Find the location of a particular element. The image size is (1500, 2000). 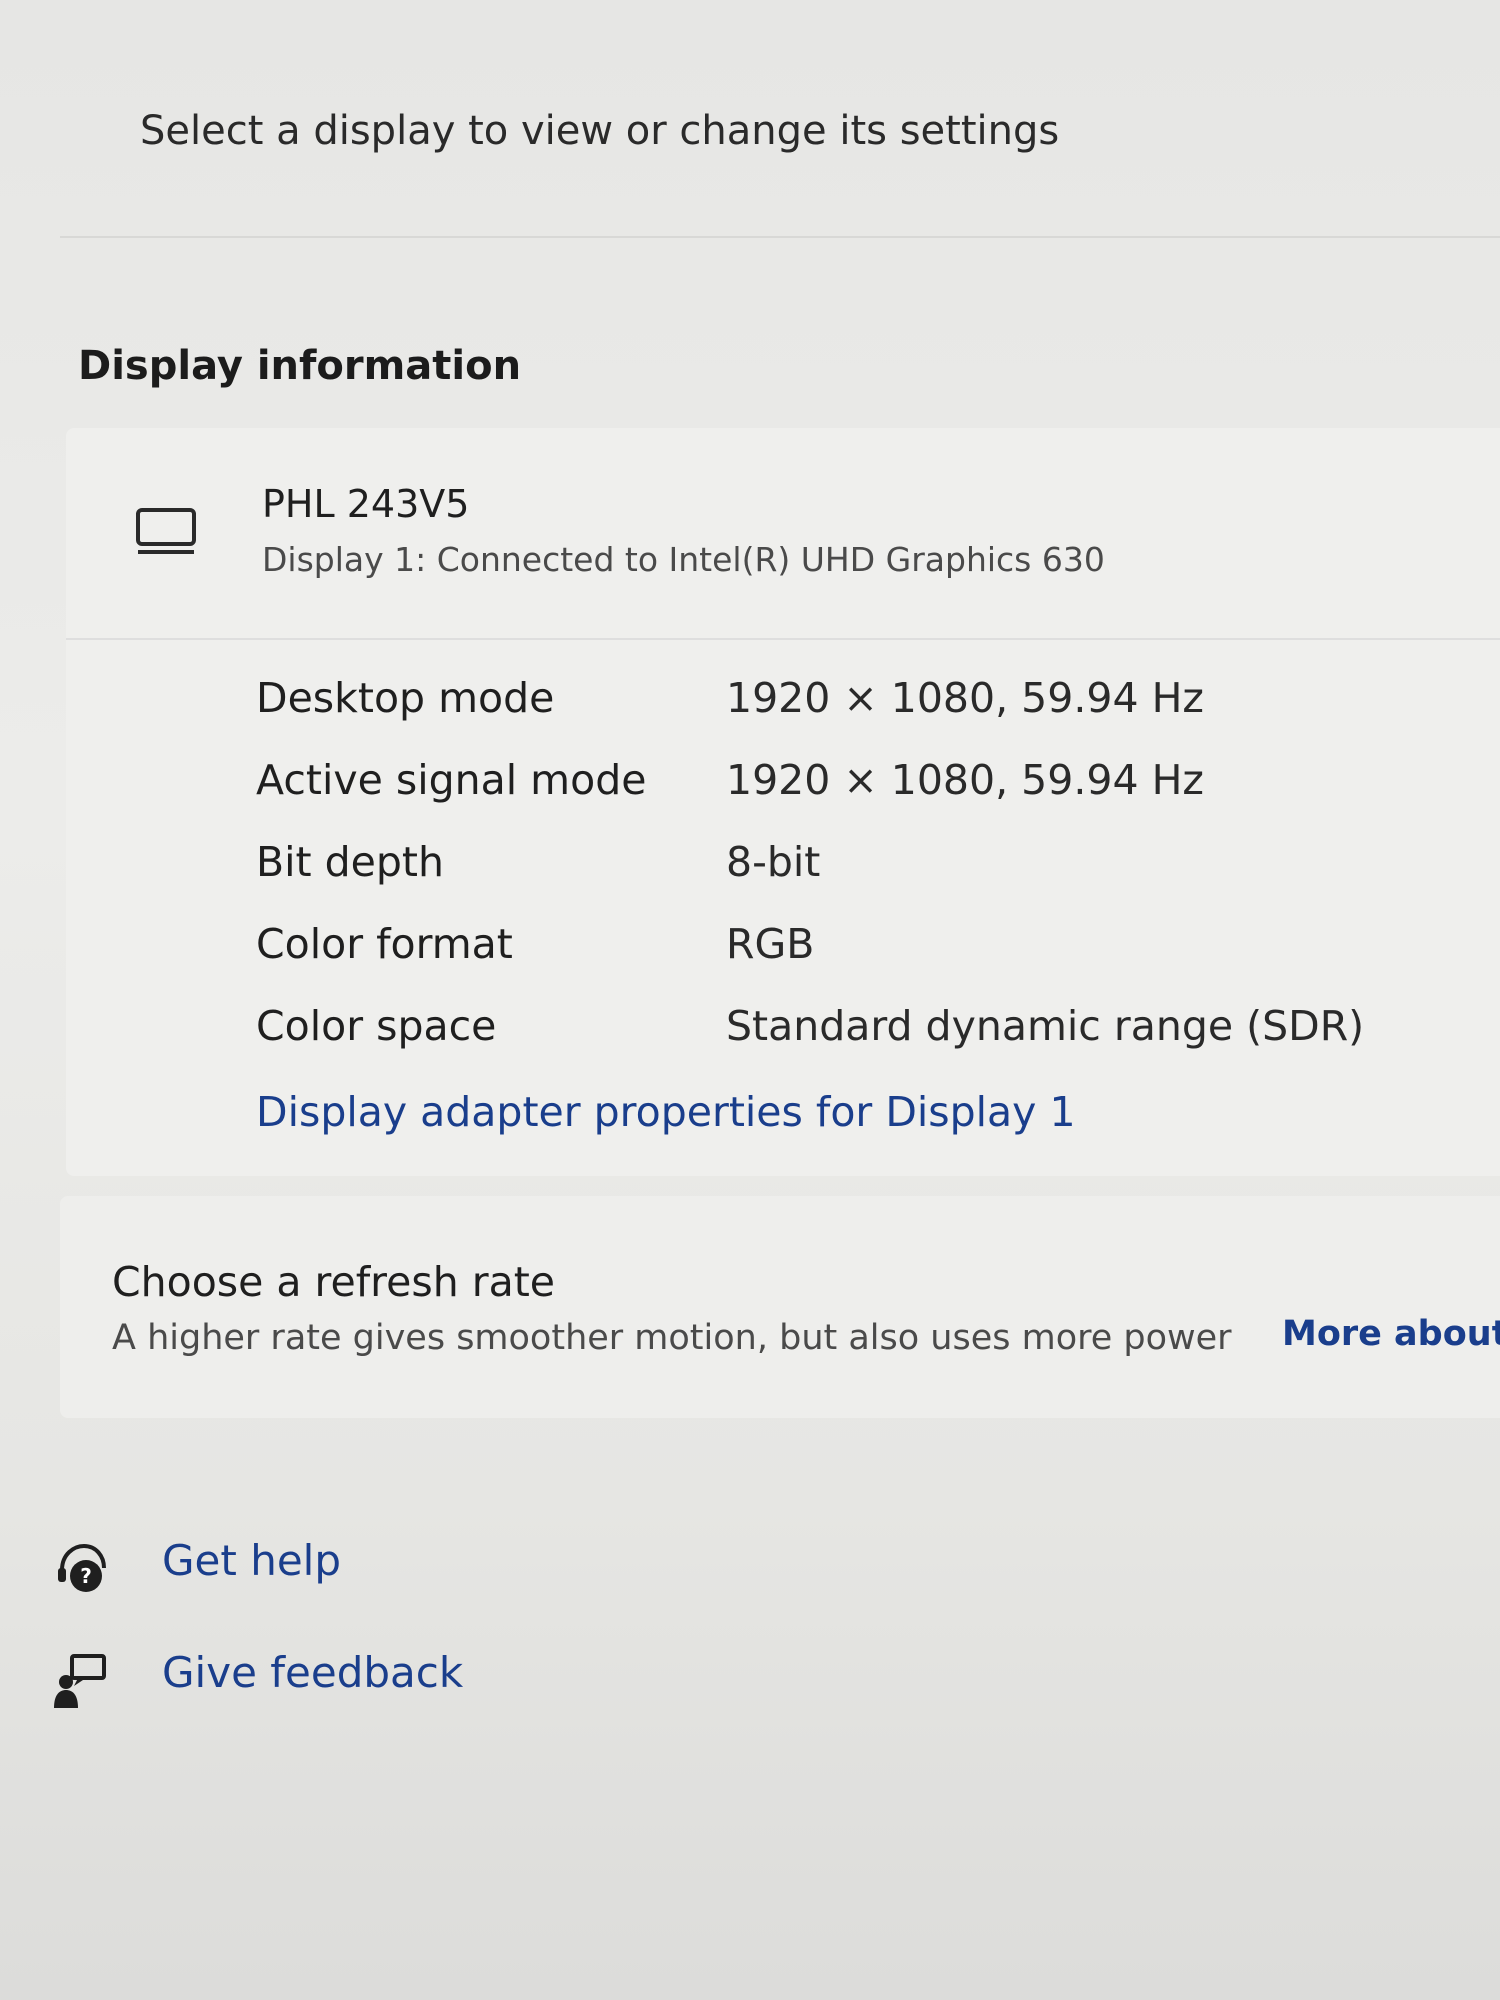

monitor-icon is located at coordinates (166, 533).